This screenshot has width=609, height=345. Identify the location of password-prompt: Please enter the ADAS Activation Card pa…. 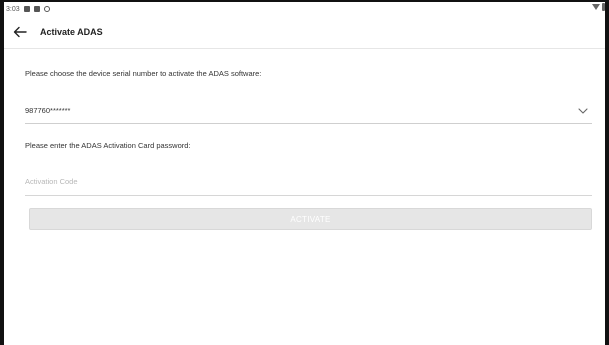
(108, 145).